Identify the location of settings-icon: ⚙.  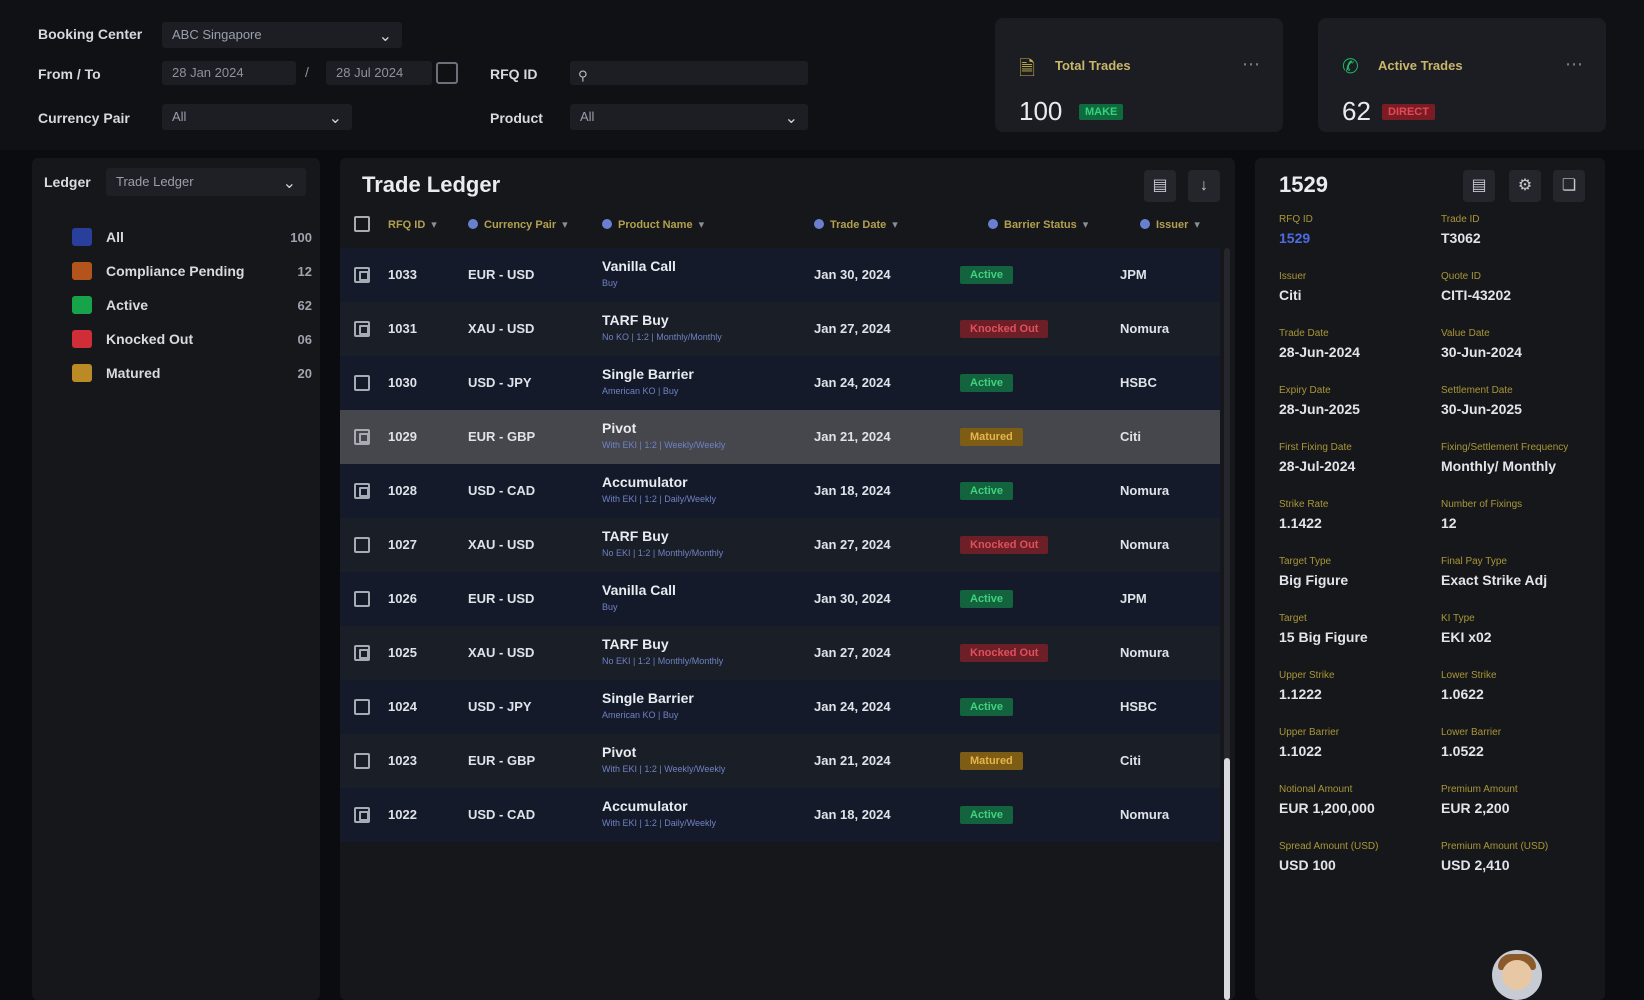
(1525, 186).